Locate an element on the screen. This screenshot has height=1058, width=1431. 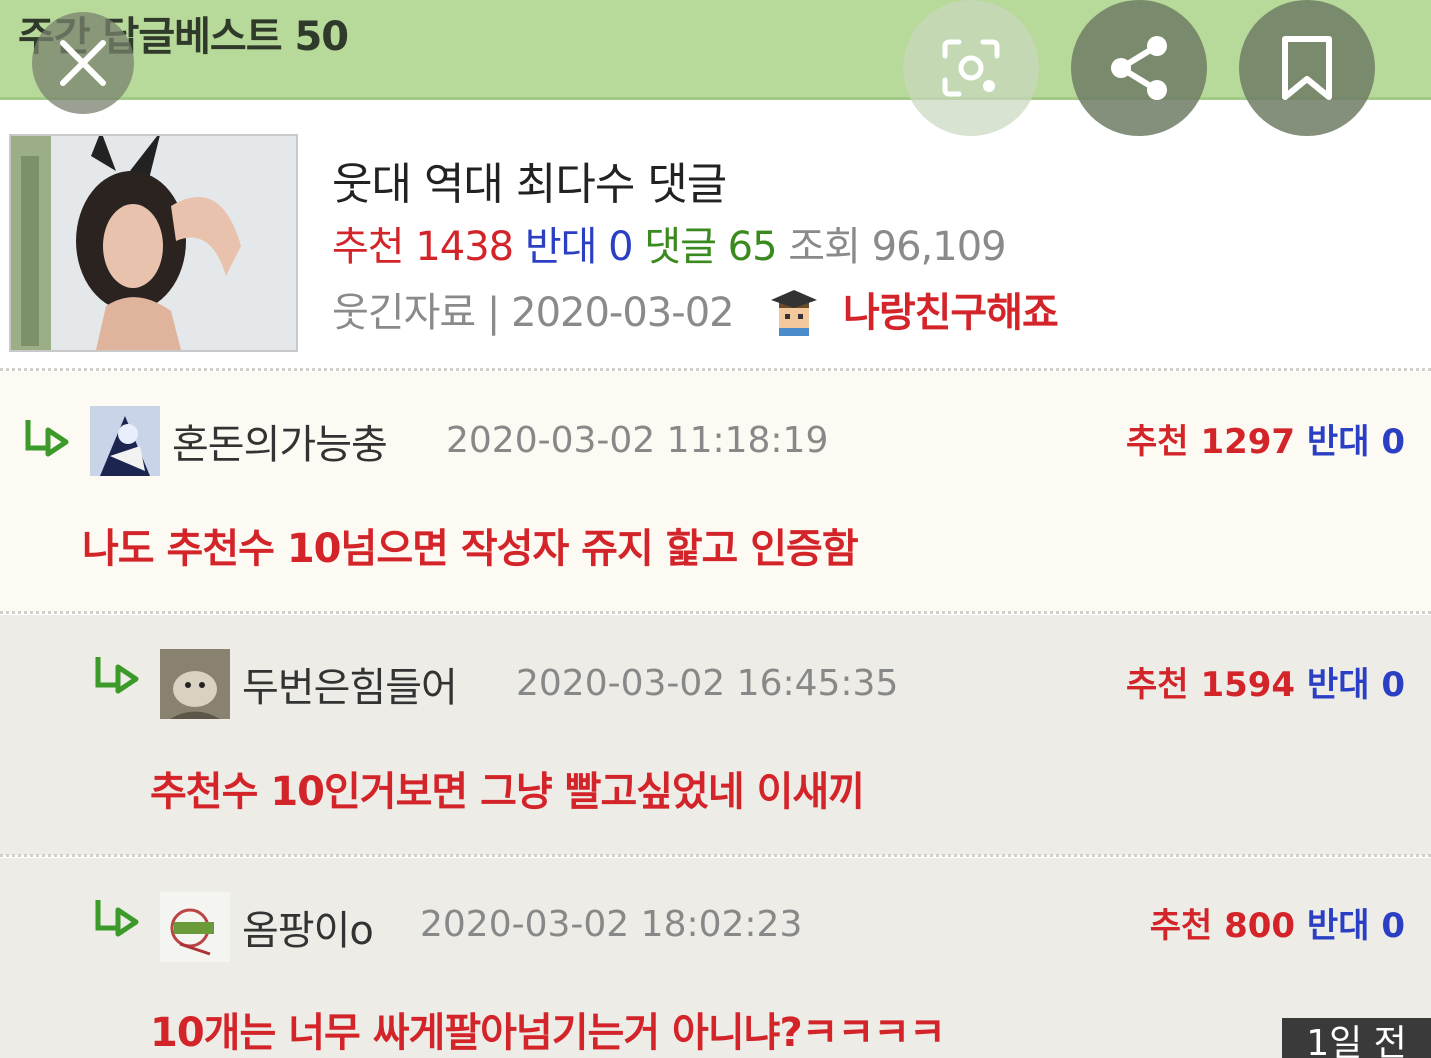
lens-button is located at coordinates (971, 68).